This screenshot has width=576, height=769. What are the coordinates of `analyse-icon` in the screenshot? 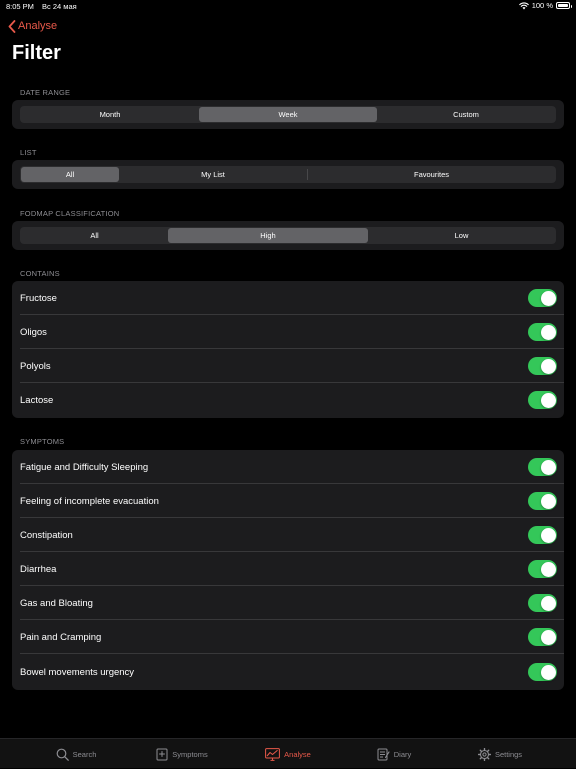 It's located at (273, 754).